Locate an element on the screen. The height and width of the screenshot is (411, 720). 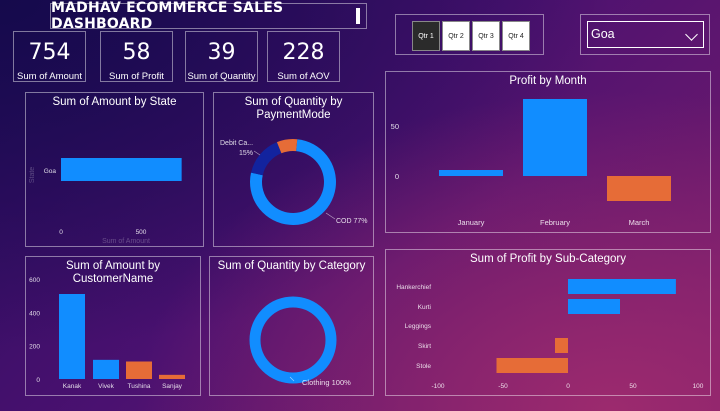
state-dropdown: Goa is located at coordinates (645, 34).